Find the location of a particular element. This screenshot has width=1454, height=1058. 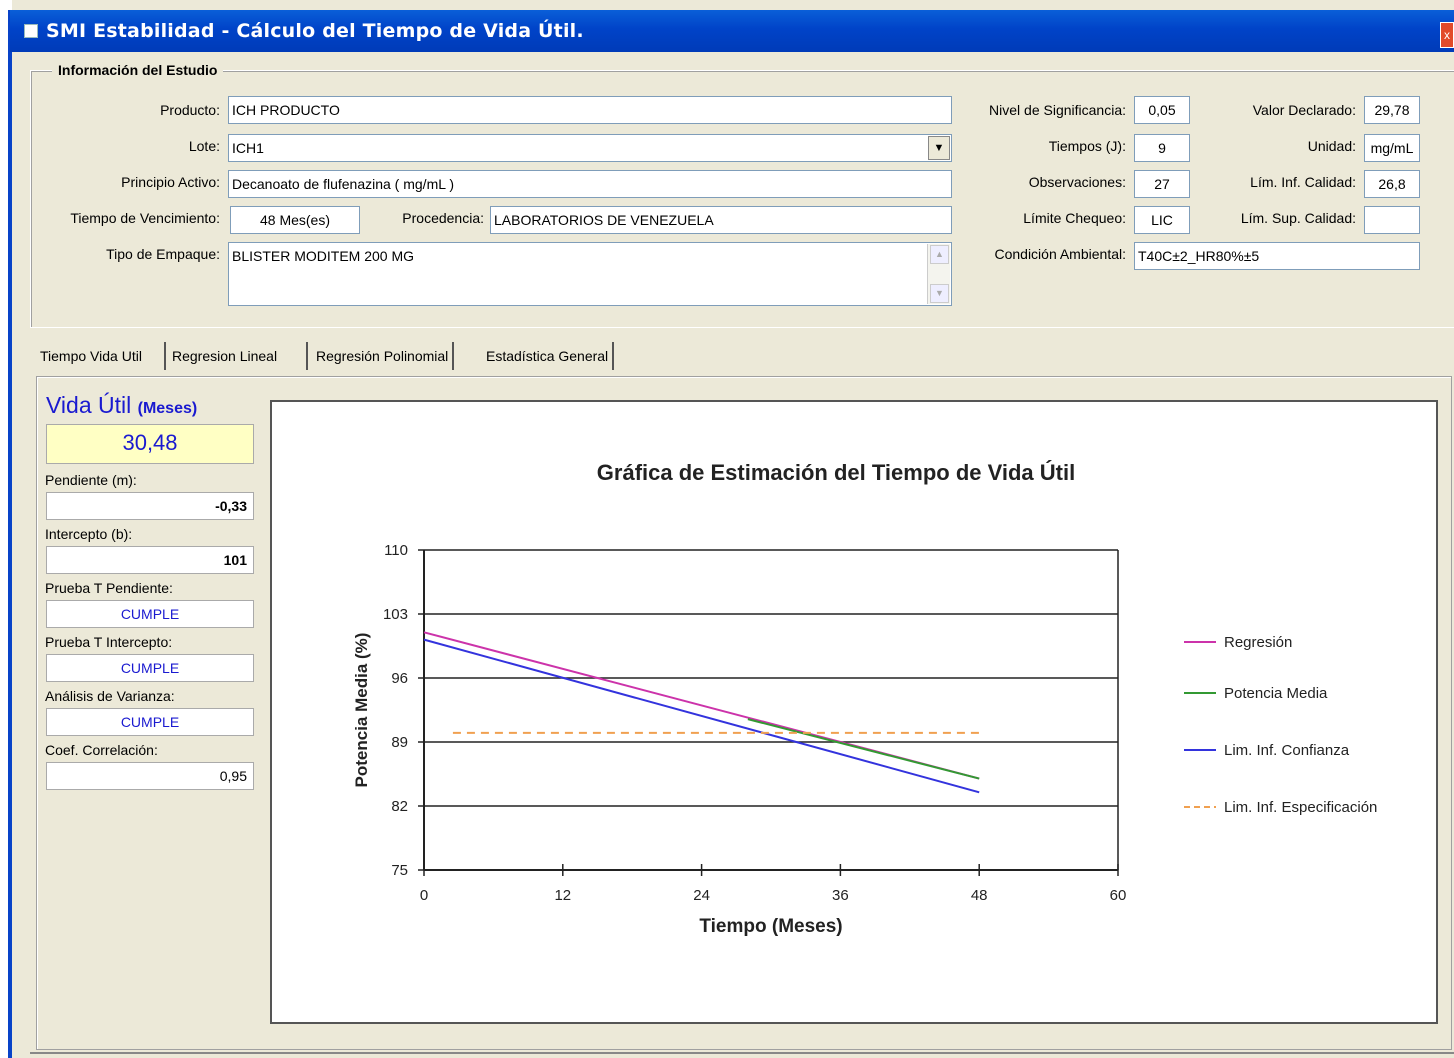

coef-label: Coef. Correlación: is located at coordinates (101, 750).